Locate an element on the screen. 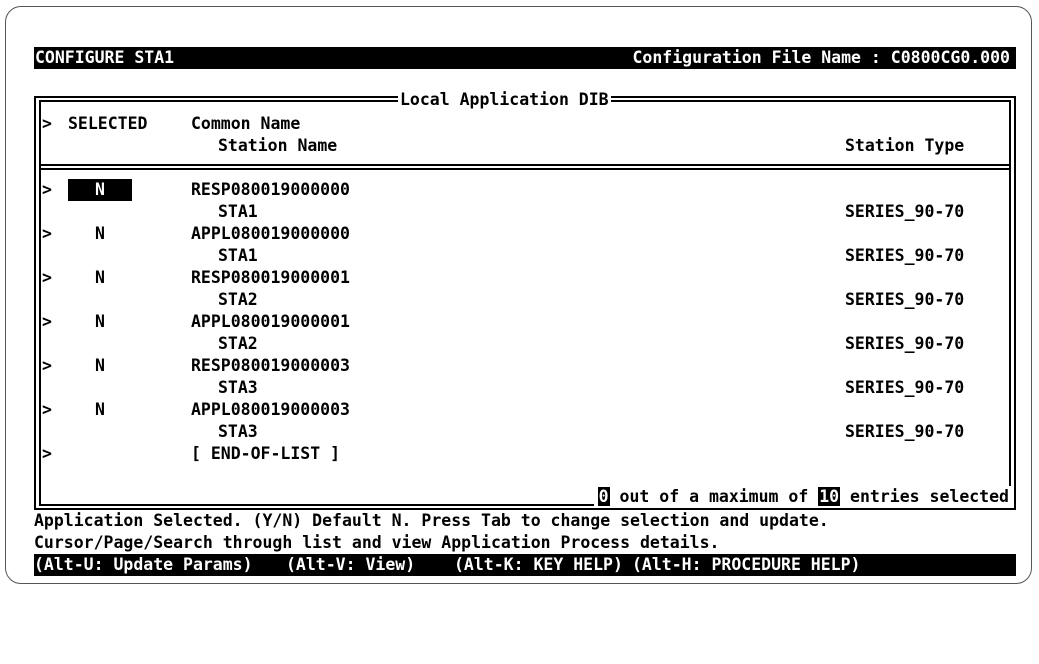 The width and height of the screenshot is (1039, 664). common-name: RESP080019000000 is located at coordinates (270, 189).